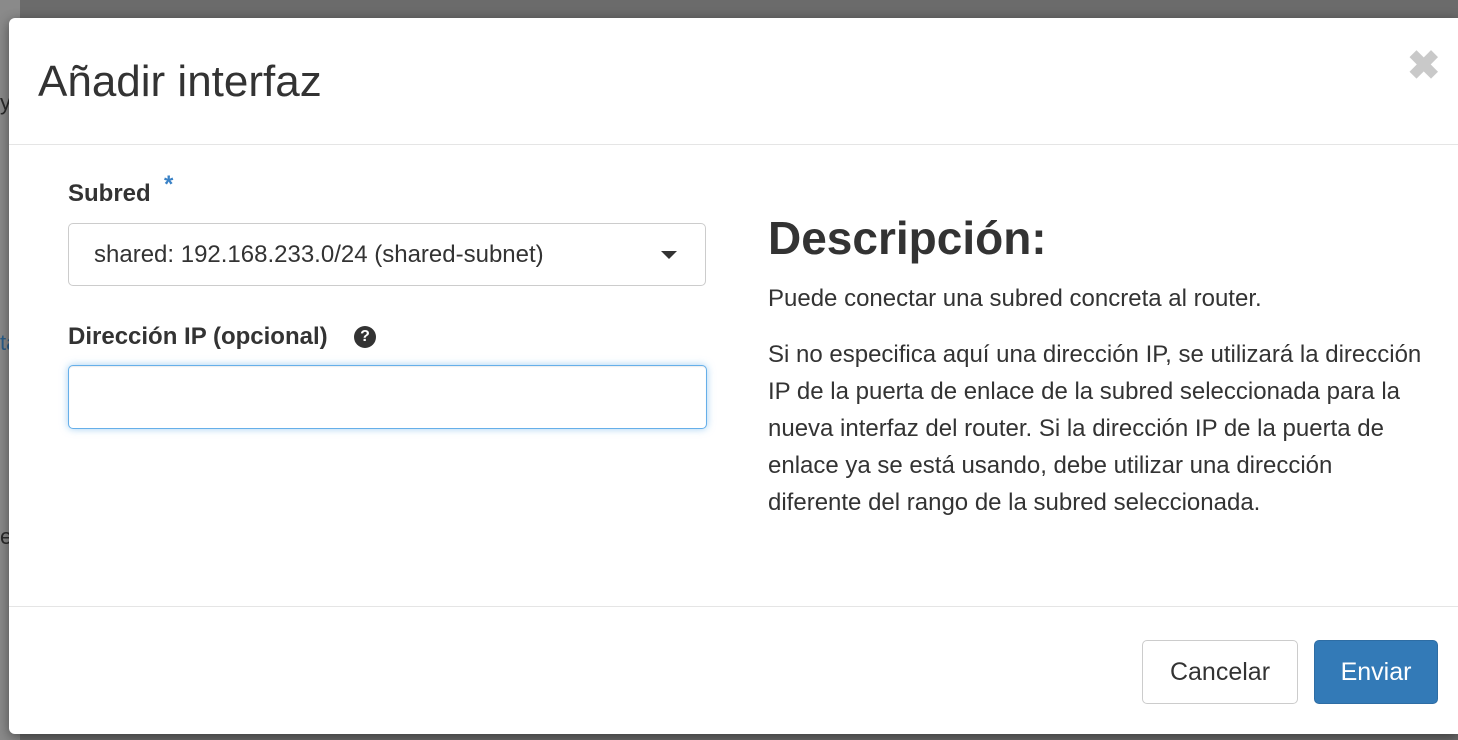 This screenshot has height=740, width=1458. What do you see at coordinates (669, 255) in the screenshot?
I see `caret-down-icon` at bounding box center [669, 255].